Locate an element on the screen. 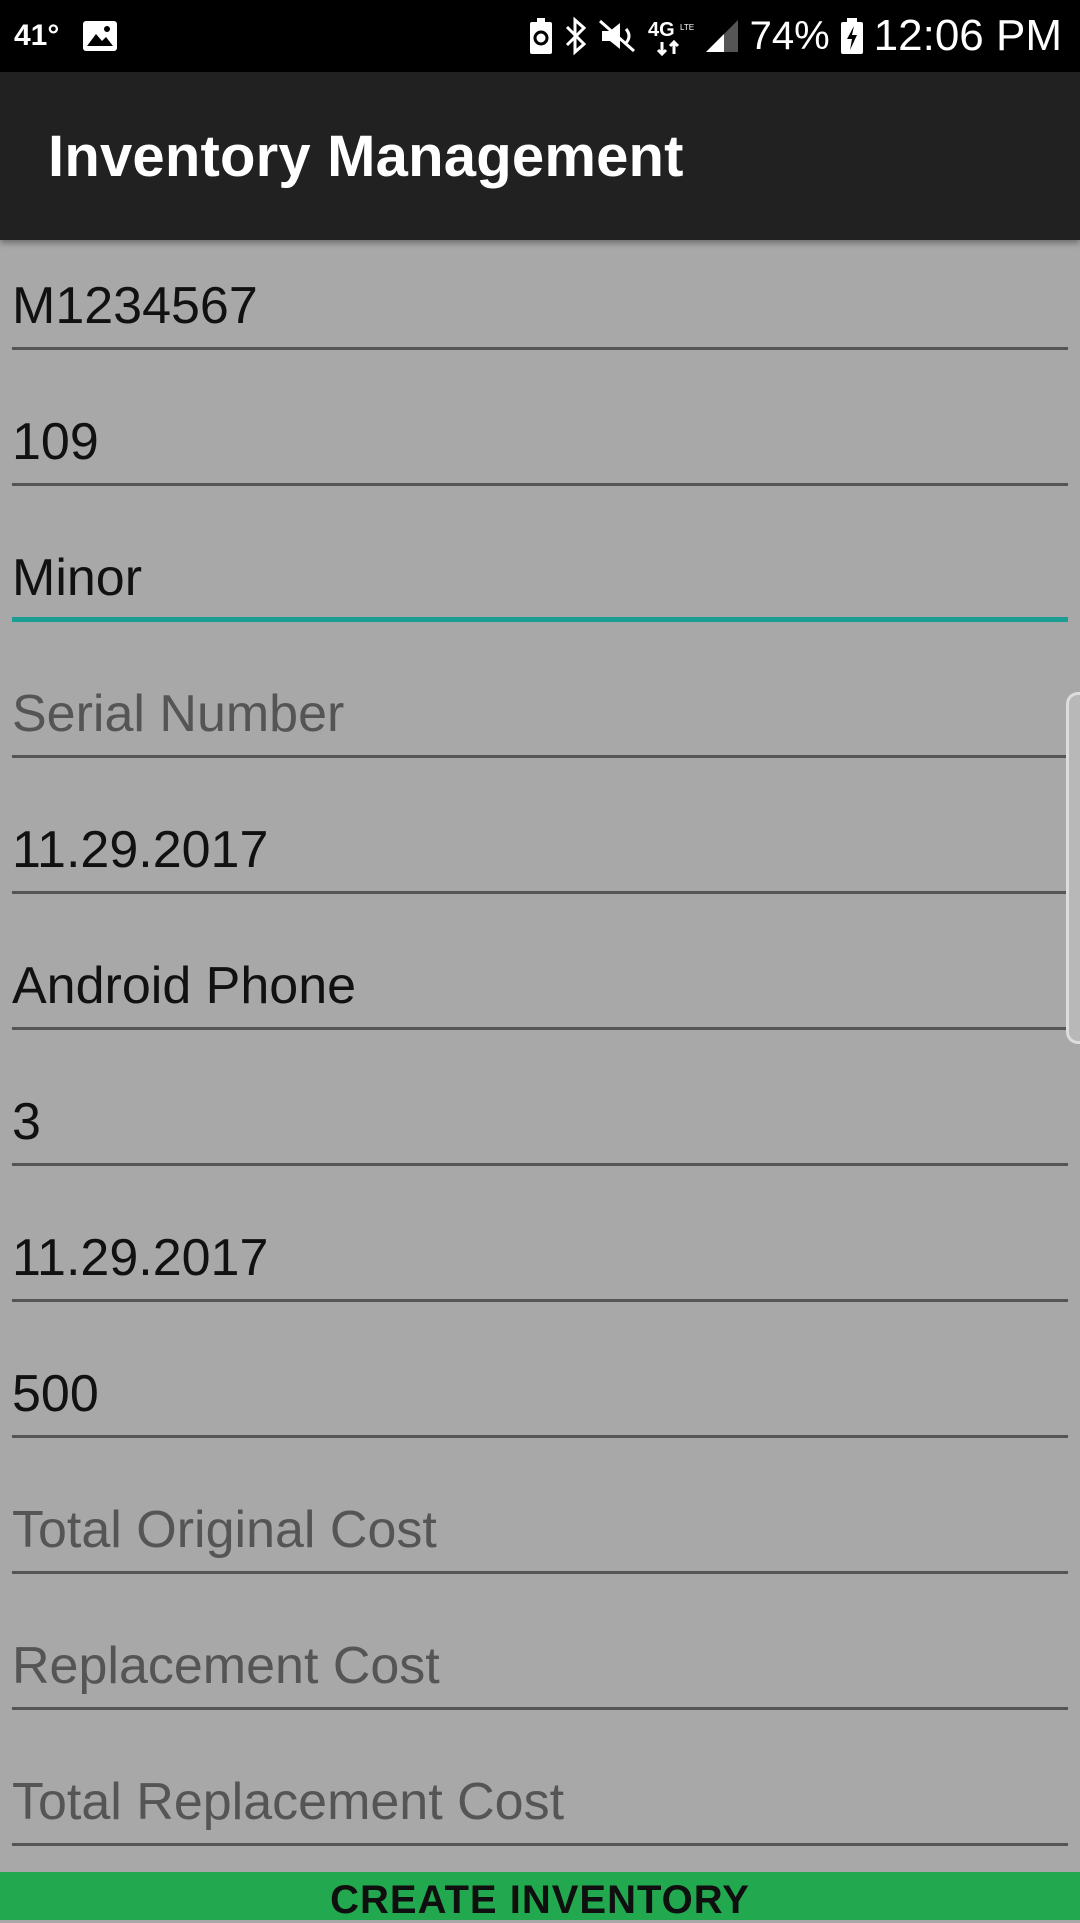  serial-number-placeholder: Serial Number is located at coordinates (178, 714).